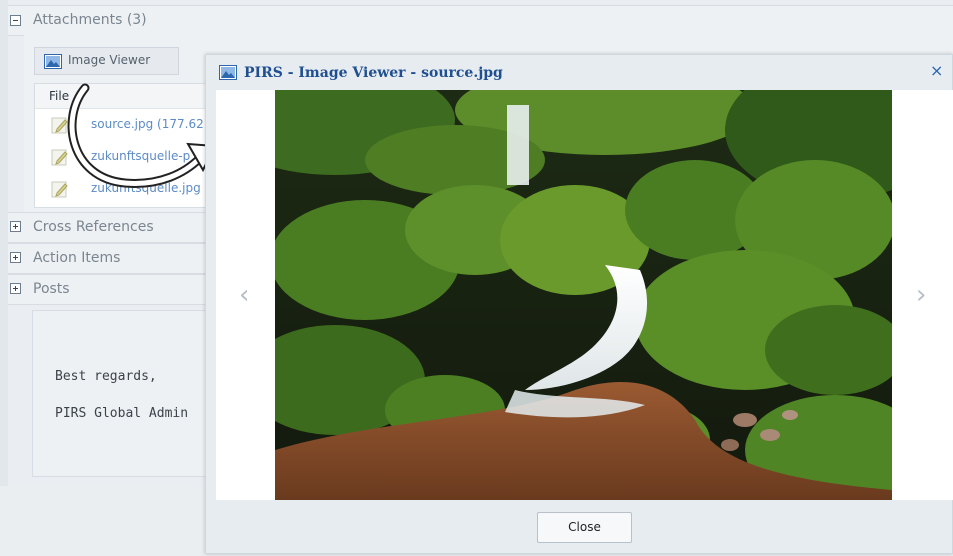 This screenshot has height=556, width=953. Describe the element at coordinates (77, 258) in the screenshot. I see `action-items-title: Action Items` at that location.